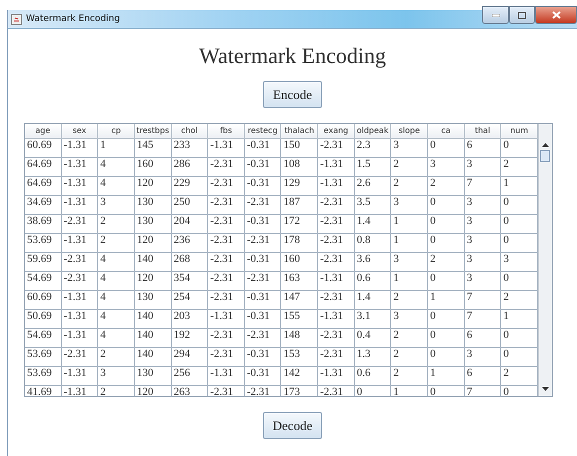  Describe the element at coordinates (556, 15) in the screenshot. I see `close-button` at that location.